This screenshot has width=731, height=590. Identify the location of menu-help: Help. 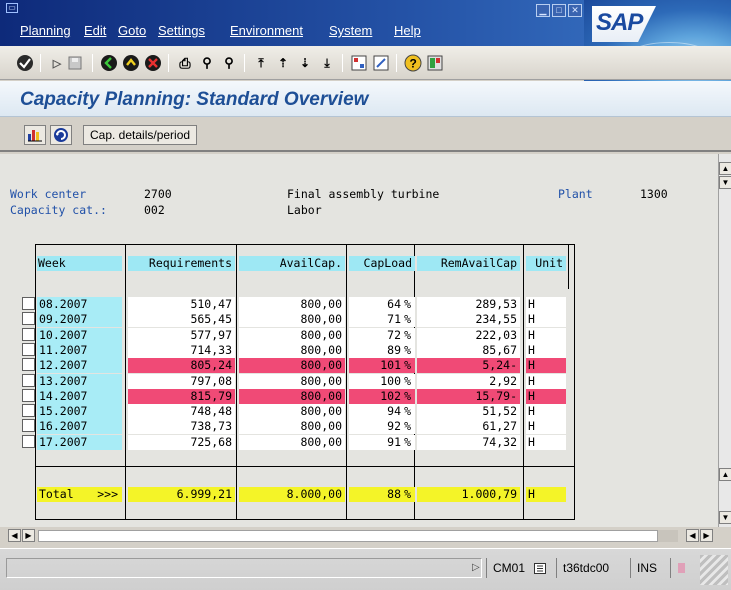
(407, 31).